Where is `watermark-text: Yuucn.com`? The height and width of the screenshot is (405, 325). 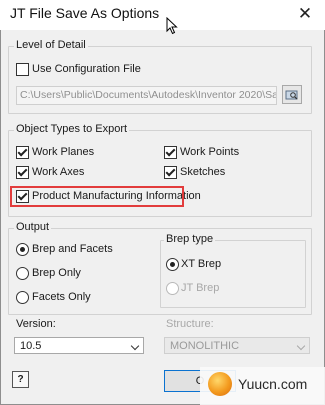
watermark-text: Yuucn.com is located at coordinates (273, 384).